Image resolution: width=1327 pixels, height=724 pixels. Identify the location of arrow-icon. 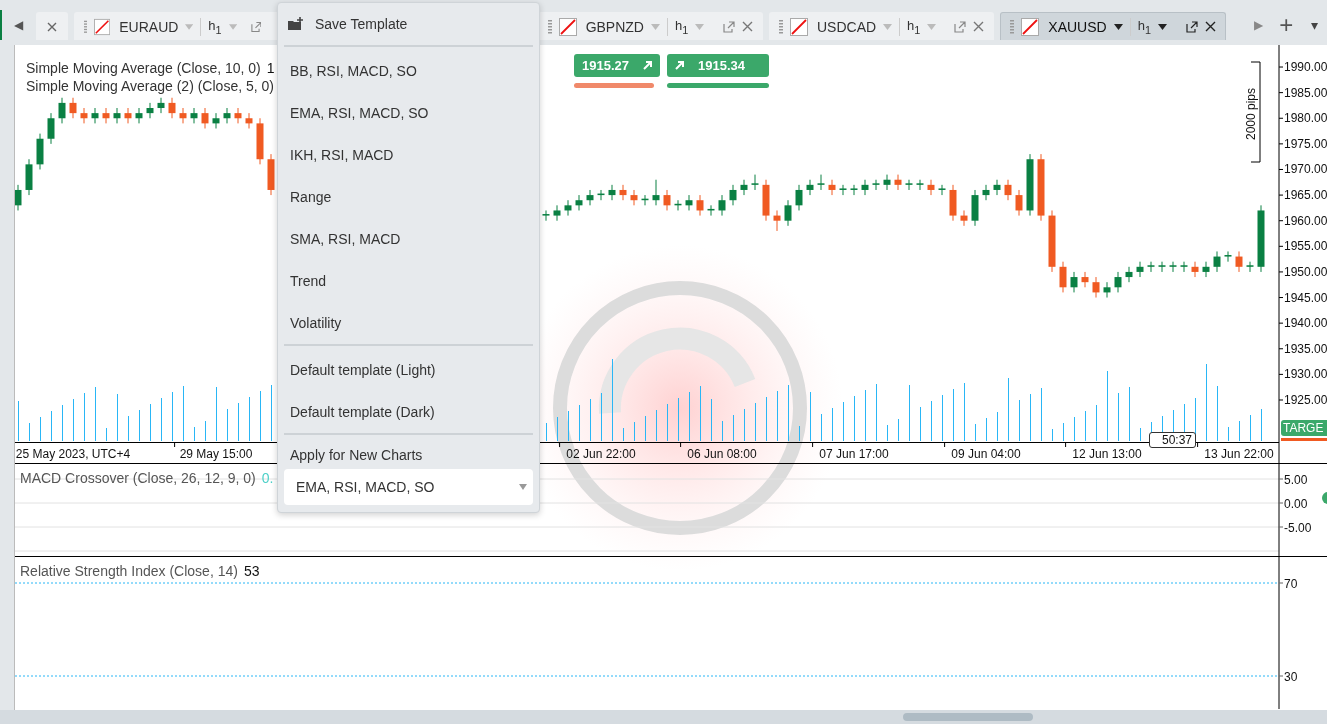
(647, 65).